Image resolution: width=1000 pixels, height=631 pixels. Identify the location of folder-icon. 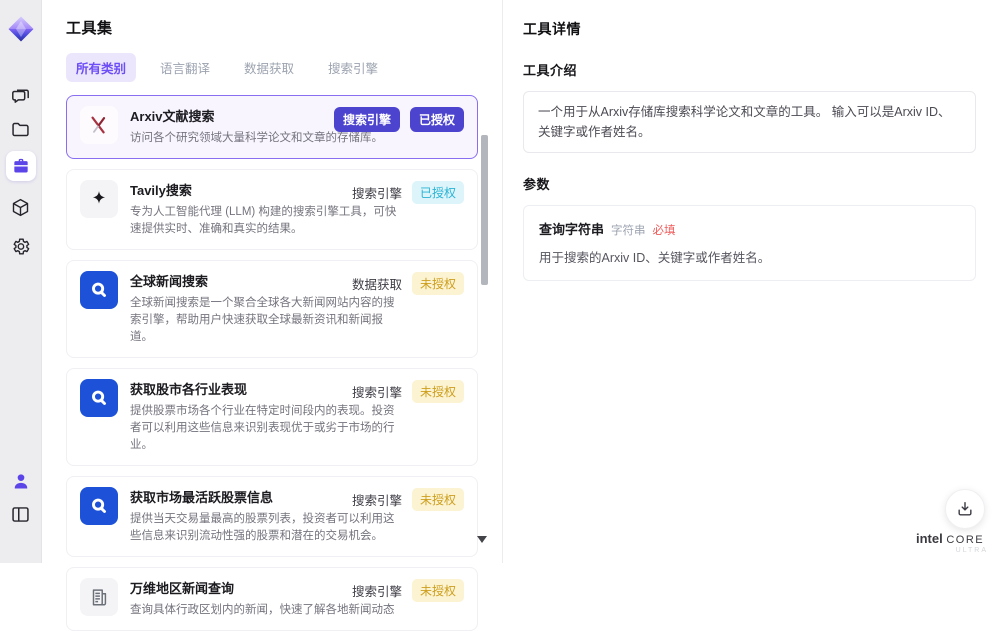
(20, 129).